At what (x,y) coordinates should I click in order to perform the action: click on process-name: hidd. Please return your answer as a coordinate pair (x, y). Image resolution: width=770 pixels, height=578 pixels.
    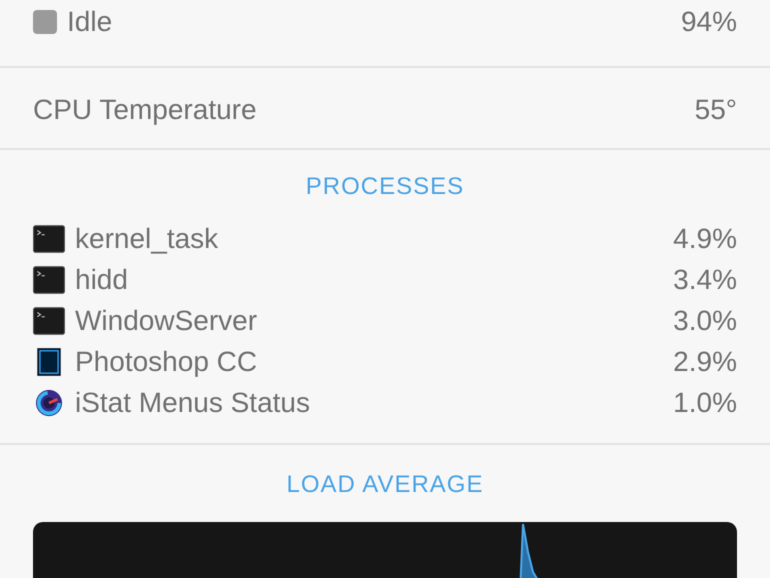
    Looking at the image, I should click on (101, 280).